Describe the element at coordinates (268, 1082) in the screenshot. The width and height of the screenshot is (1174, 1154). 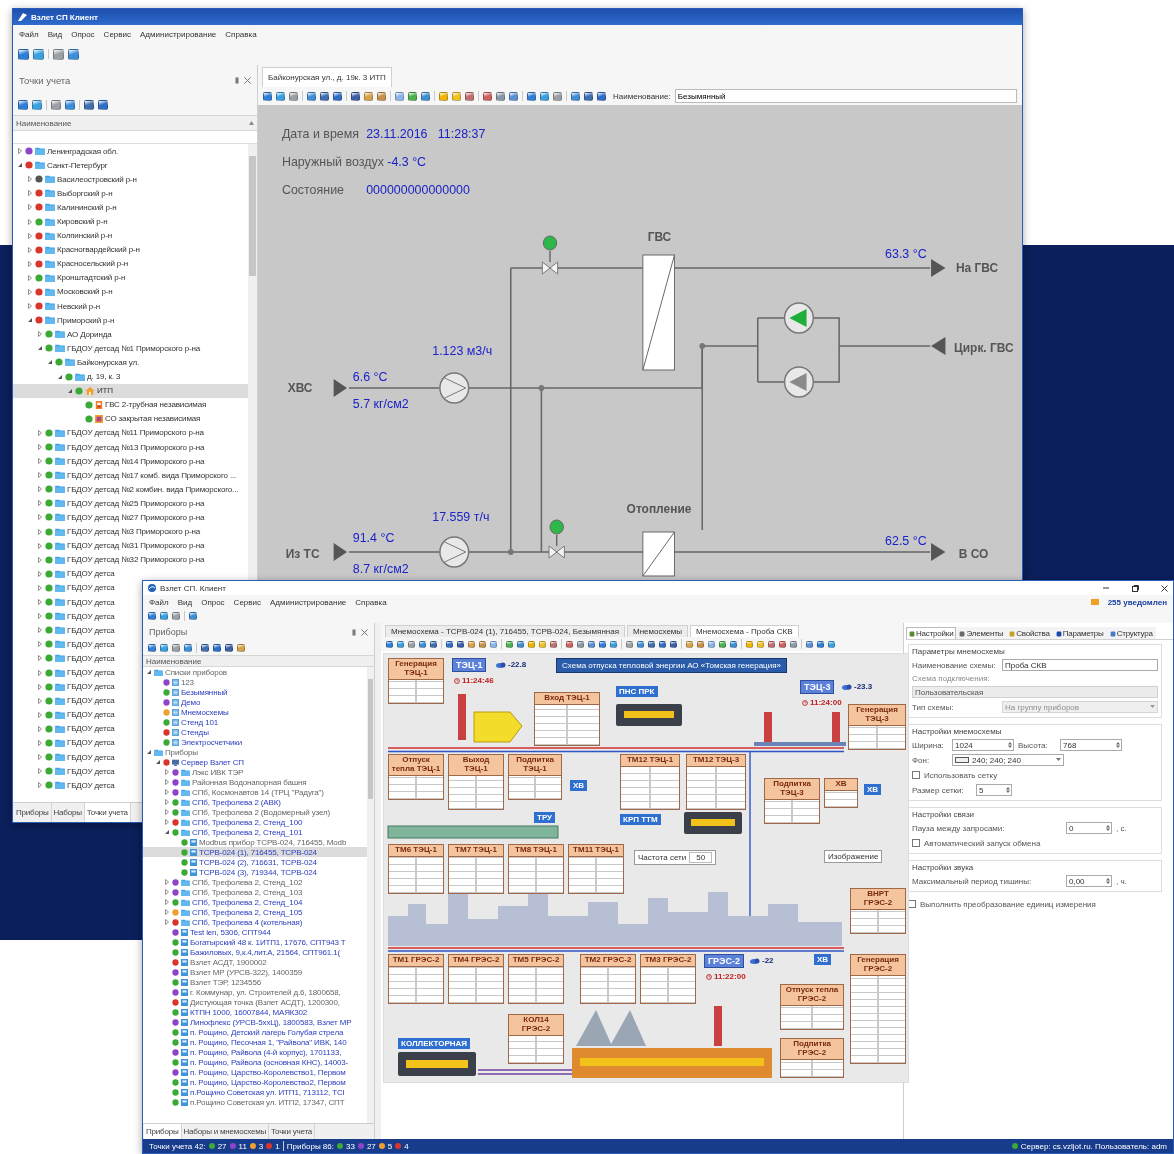
I see `tree-item-label: п. Рощино, Царство-Королевство2, Первом` at that location.